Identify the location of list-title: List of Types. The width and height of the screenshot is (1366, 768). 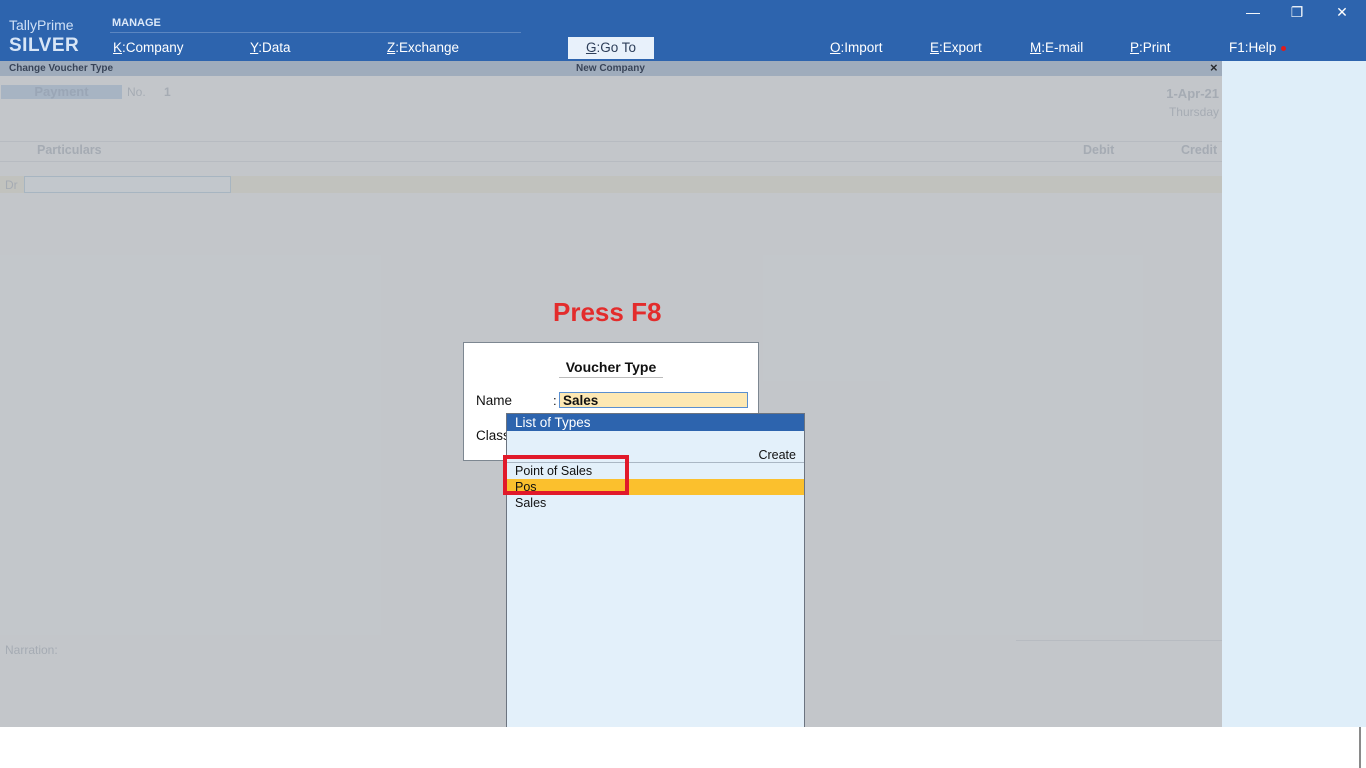
(655, 422).